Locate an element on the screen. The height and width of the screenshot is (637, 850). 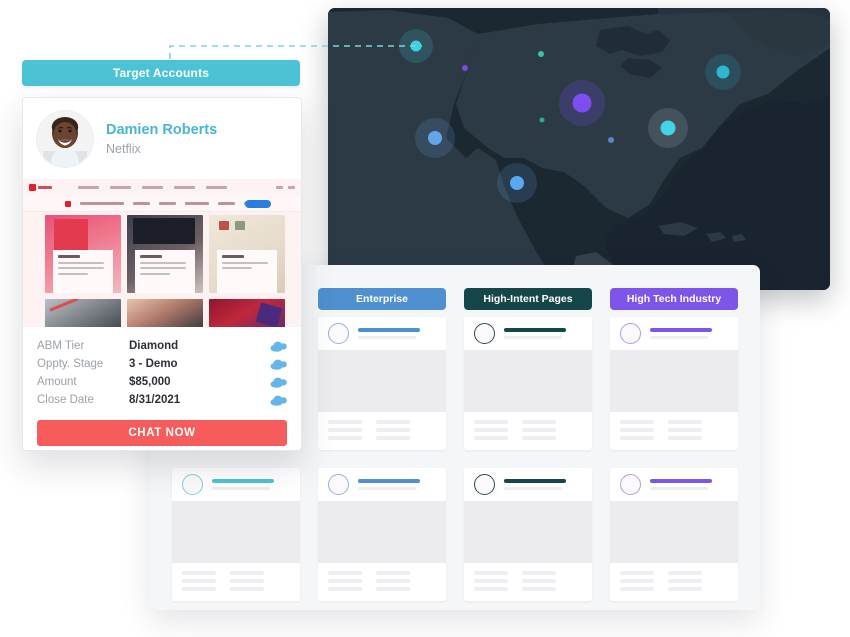
segment-pill-high-intent-pages: High-Intent Pages is located at coordinates (528, 299).